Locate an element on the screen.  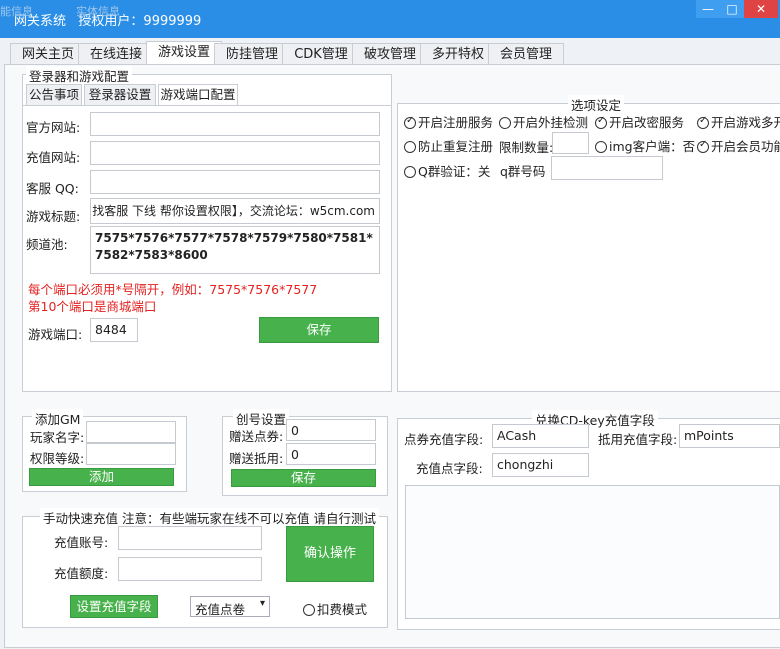
tab-crack: 破攻管理 is located at coordinates (390, 54).